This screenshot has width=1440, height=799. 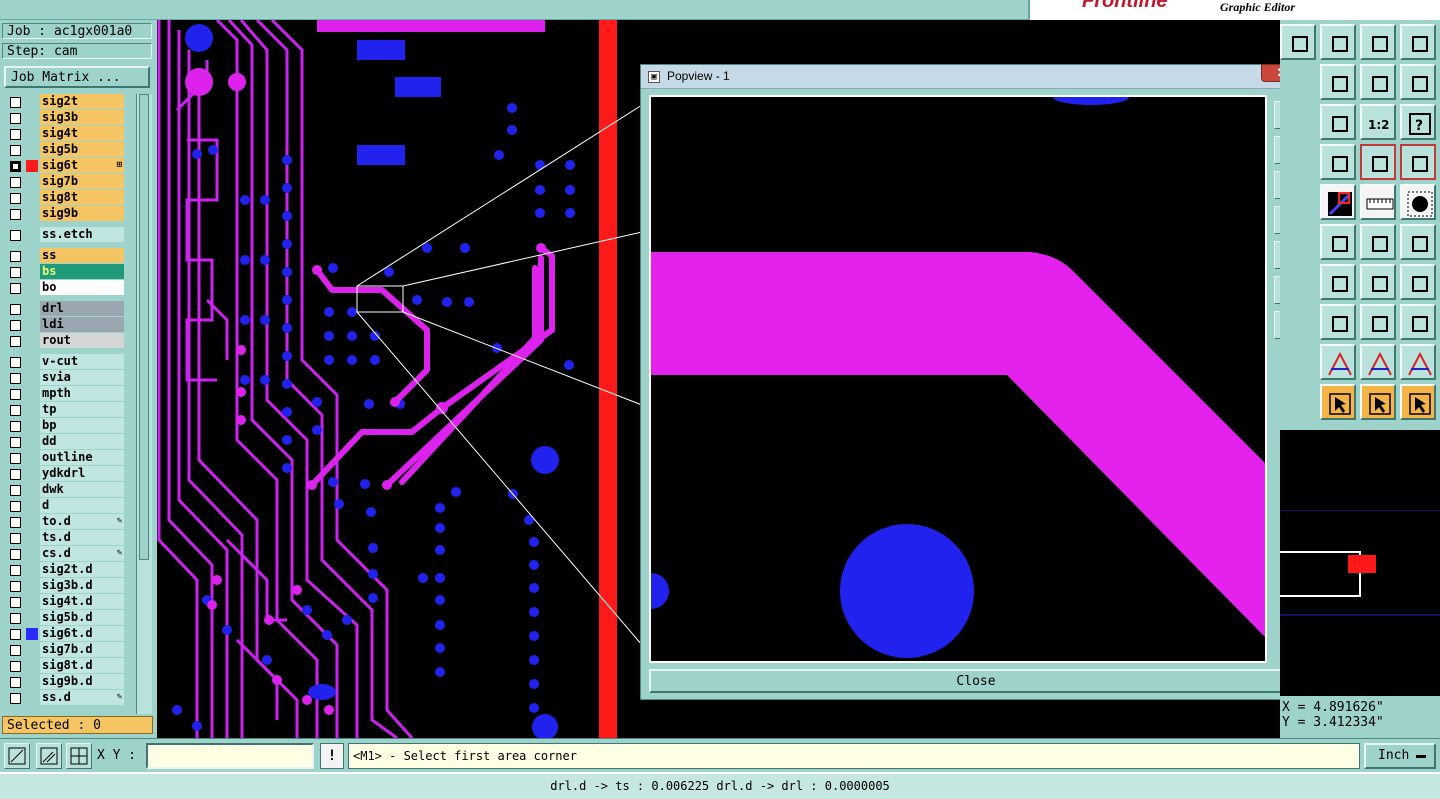 What do you see at coordinates (82, 521) in the screenshot?
I see `layer-name: to.d ✎` at bounding box center [82, 521].